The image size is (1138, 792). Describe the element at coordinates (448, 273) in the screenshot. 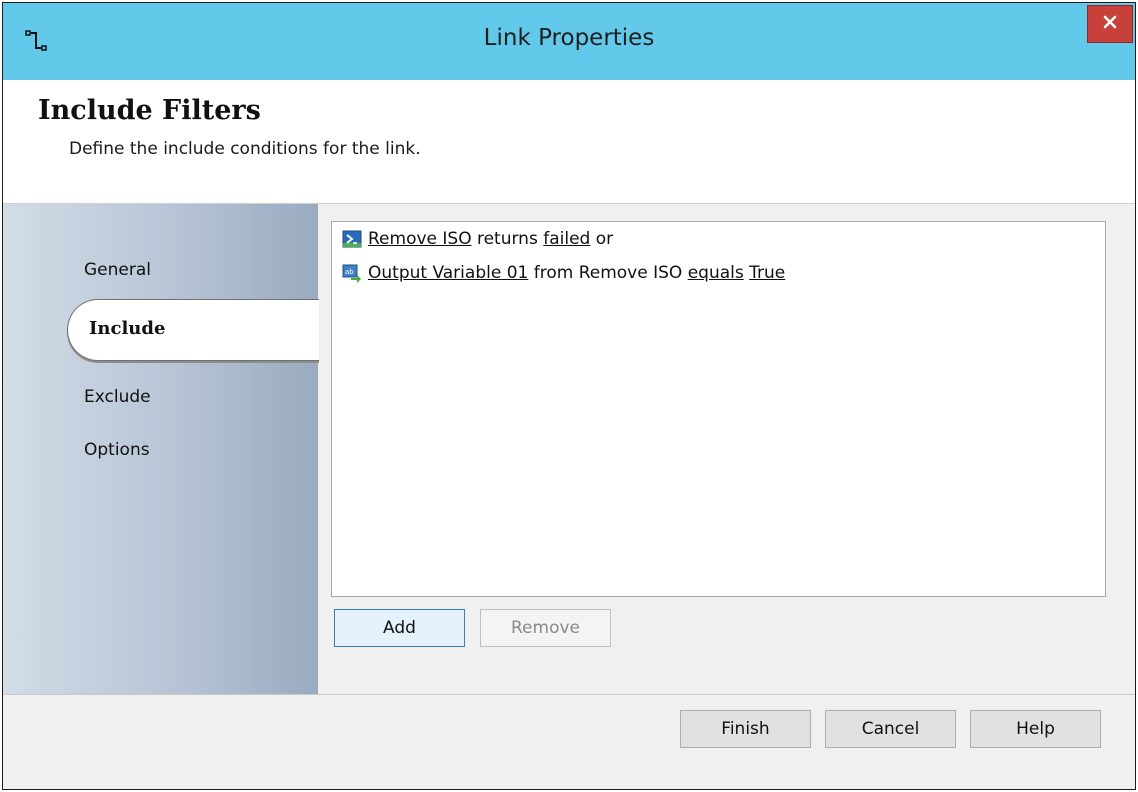

I see `condition-variable-link: Output Variable 01` at that location.